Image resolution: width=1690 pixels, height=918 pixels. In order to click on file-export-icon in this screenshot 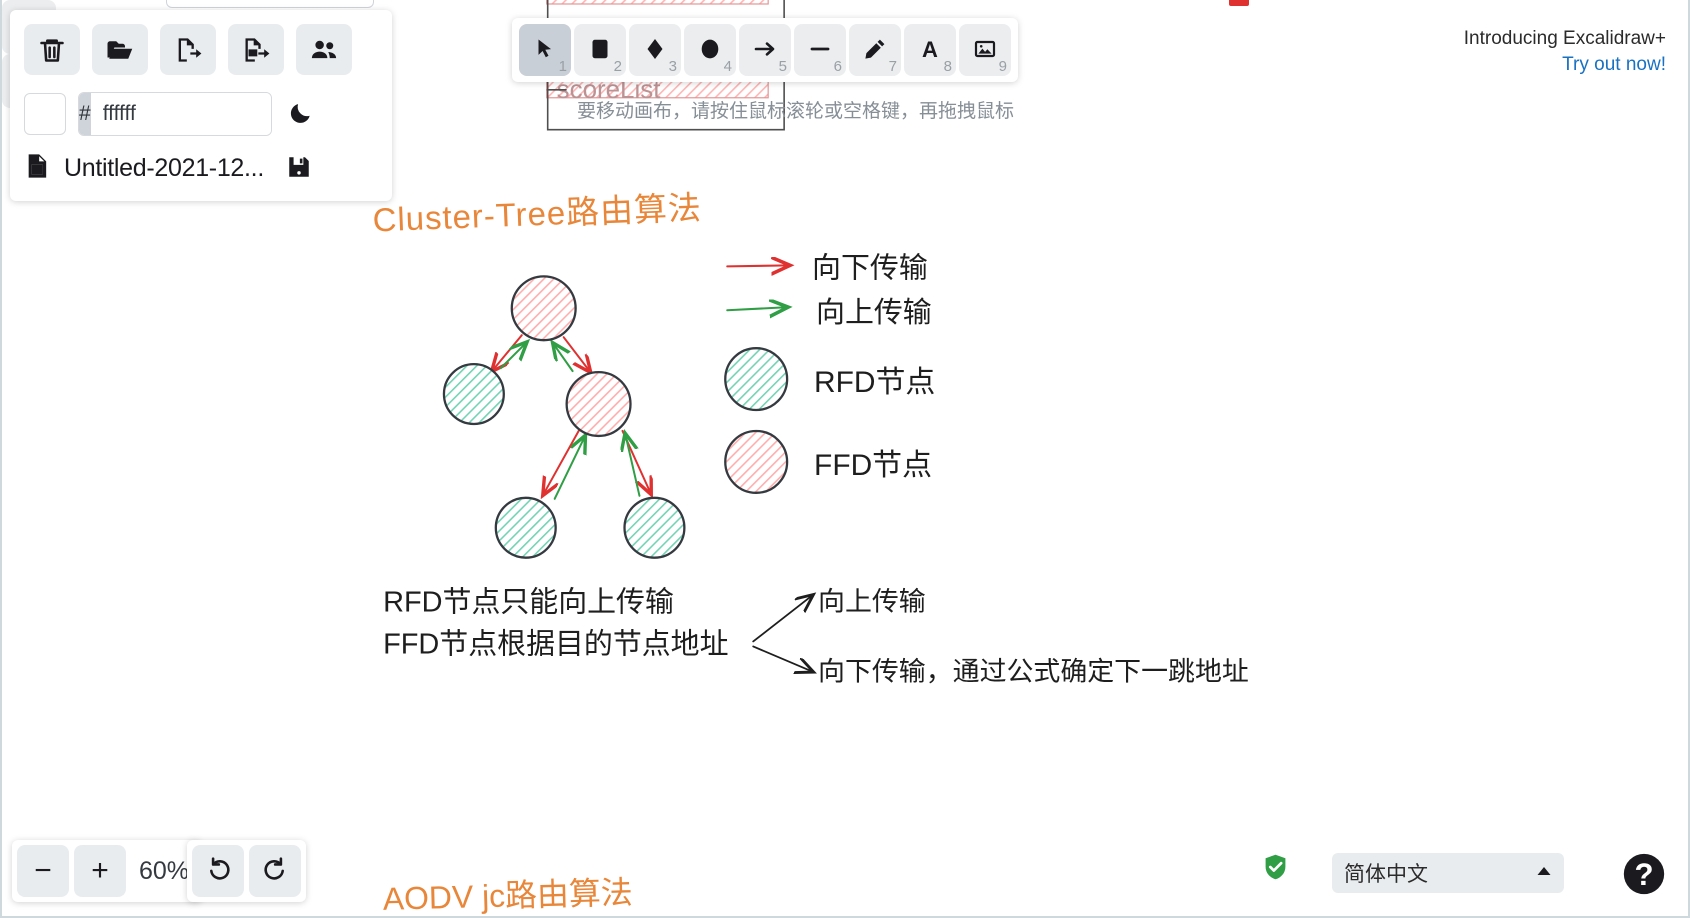, I will do `click(188, 50)`.